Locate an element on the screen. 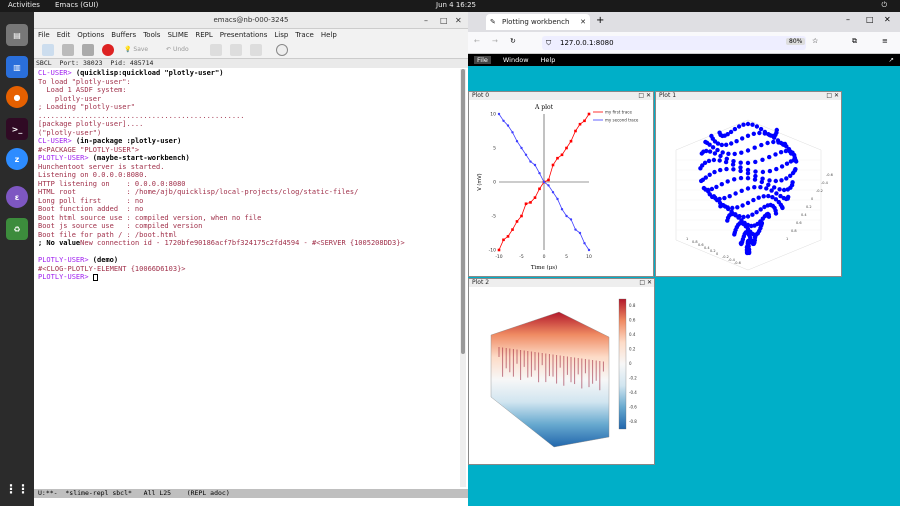  clock: Jun 4 16:25 is located at coordinates (456, 5).